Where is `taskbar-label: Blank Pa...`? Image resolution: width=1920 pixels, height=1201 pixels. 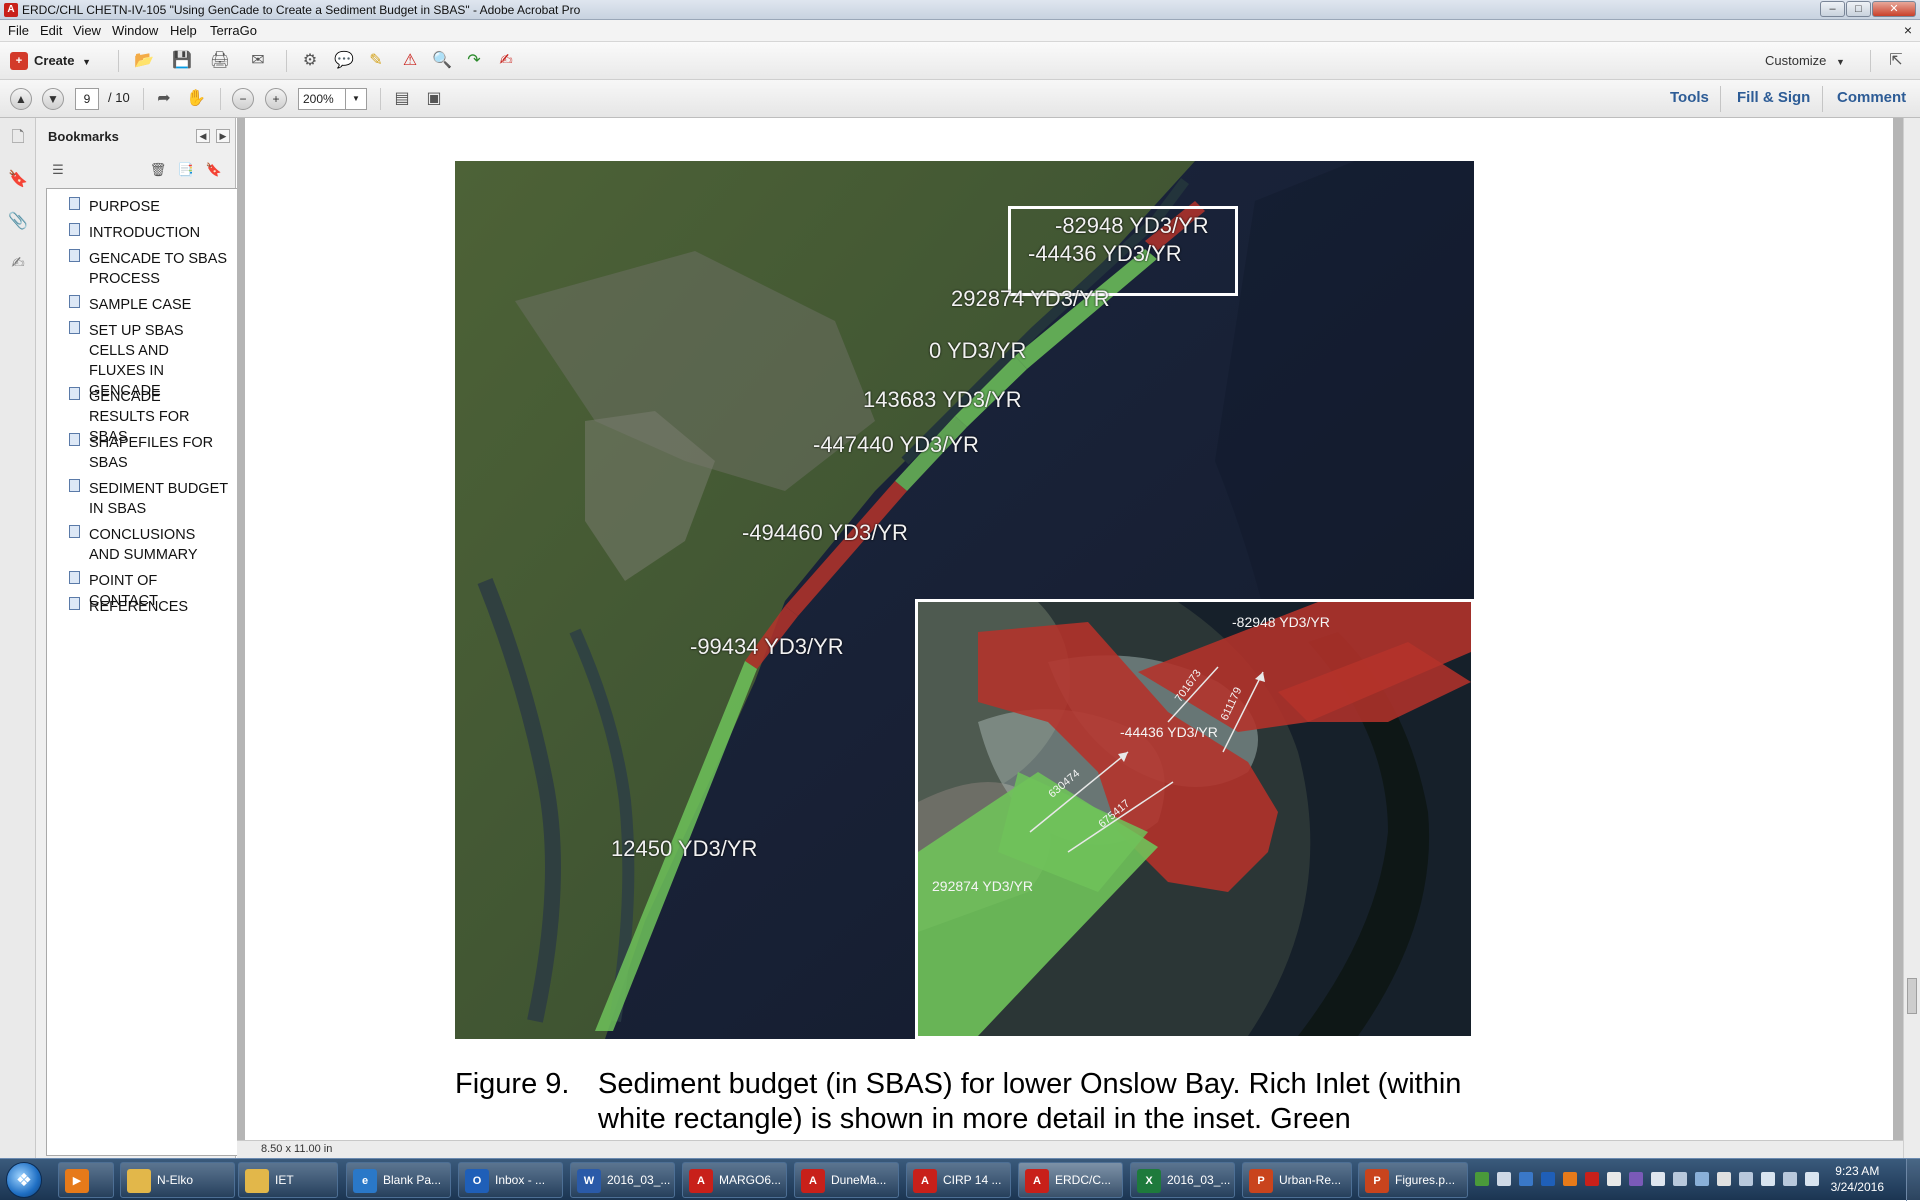 taskbar-label: Blank Pa... is located at coordinates (412, 1180).